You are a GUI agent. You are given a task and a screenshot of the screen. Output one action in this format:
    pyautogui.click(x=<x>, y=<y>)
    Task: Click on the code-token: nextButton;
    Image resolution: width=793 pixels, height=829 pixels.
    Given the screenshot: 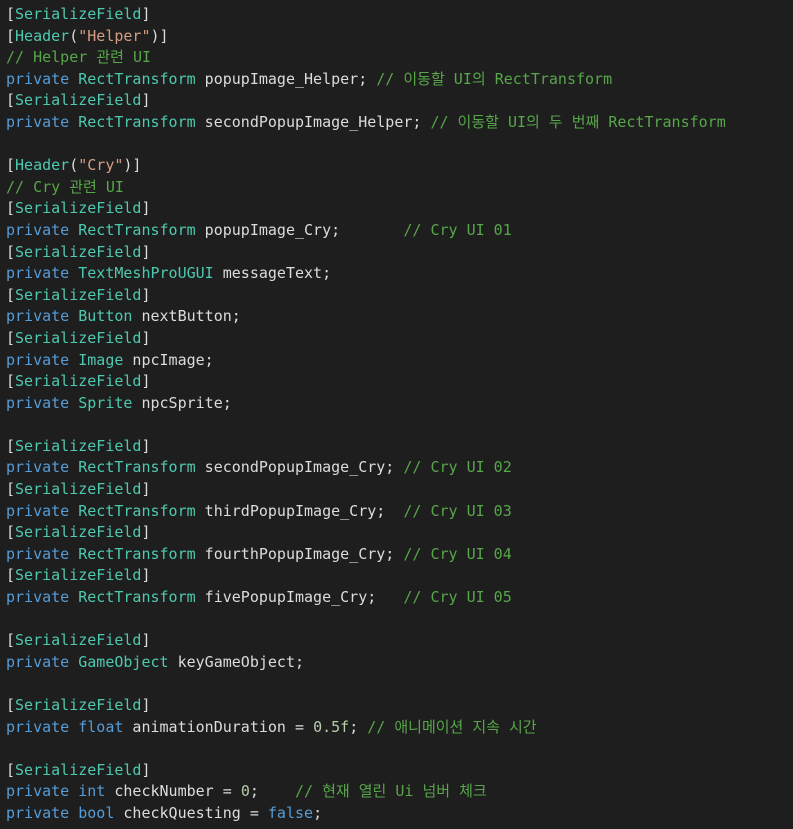 What is the action you would take?
    pyautogui.click(x=186, y=316)
    